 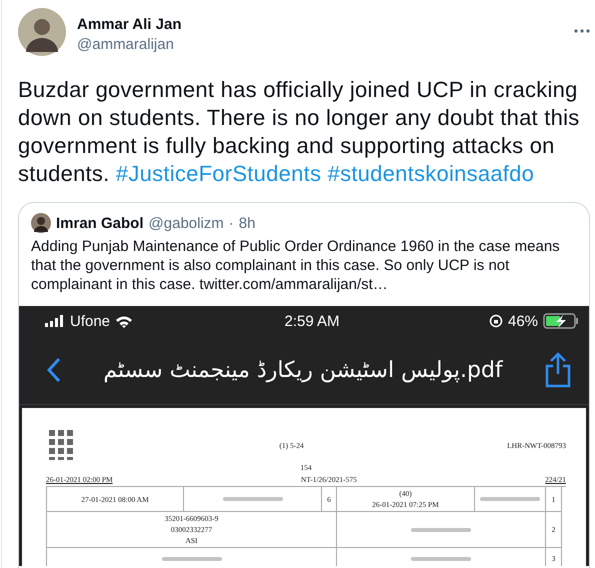 I want to click on document-title: پولیس اسٹیشن ریکارڈ مینجمنٹ سسٹم.pdf, so click(x=303, y=370).